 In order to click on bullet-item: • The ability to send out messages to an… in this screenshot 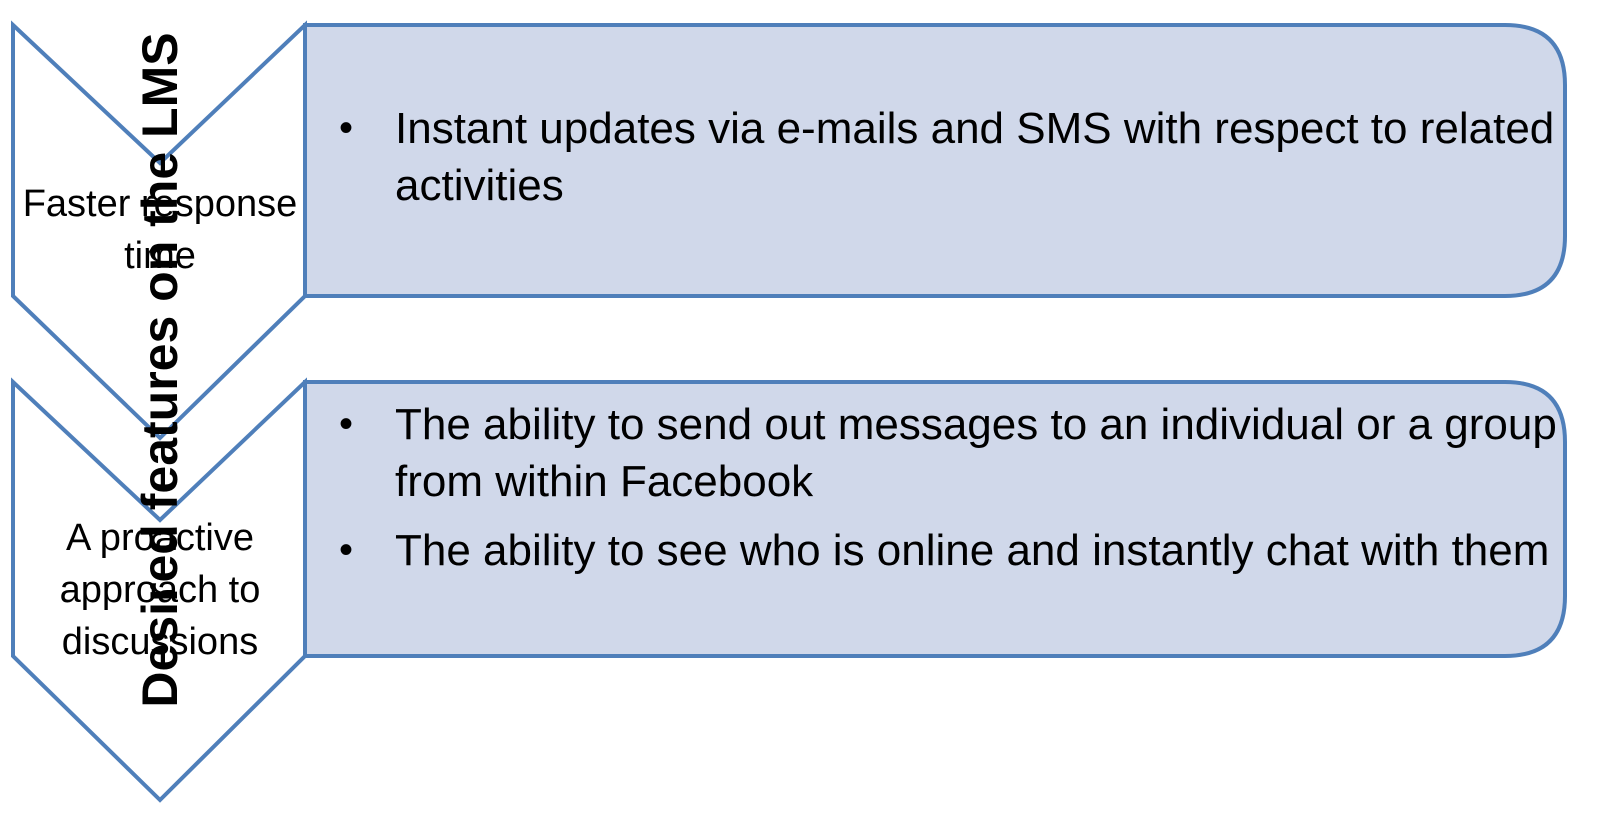, I will do `click(947, 453)`.